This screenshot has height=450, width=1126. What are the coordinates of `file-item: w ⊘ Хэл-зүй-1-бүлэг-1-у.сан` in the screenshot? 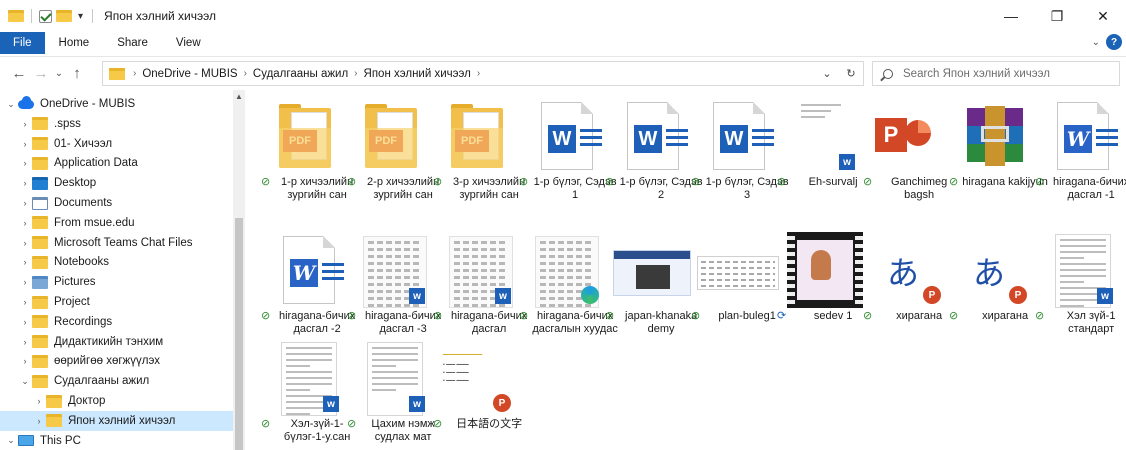 It's located at (305, 393).